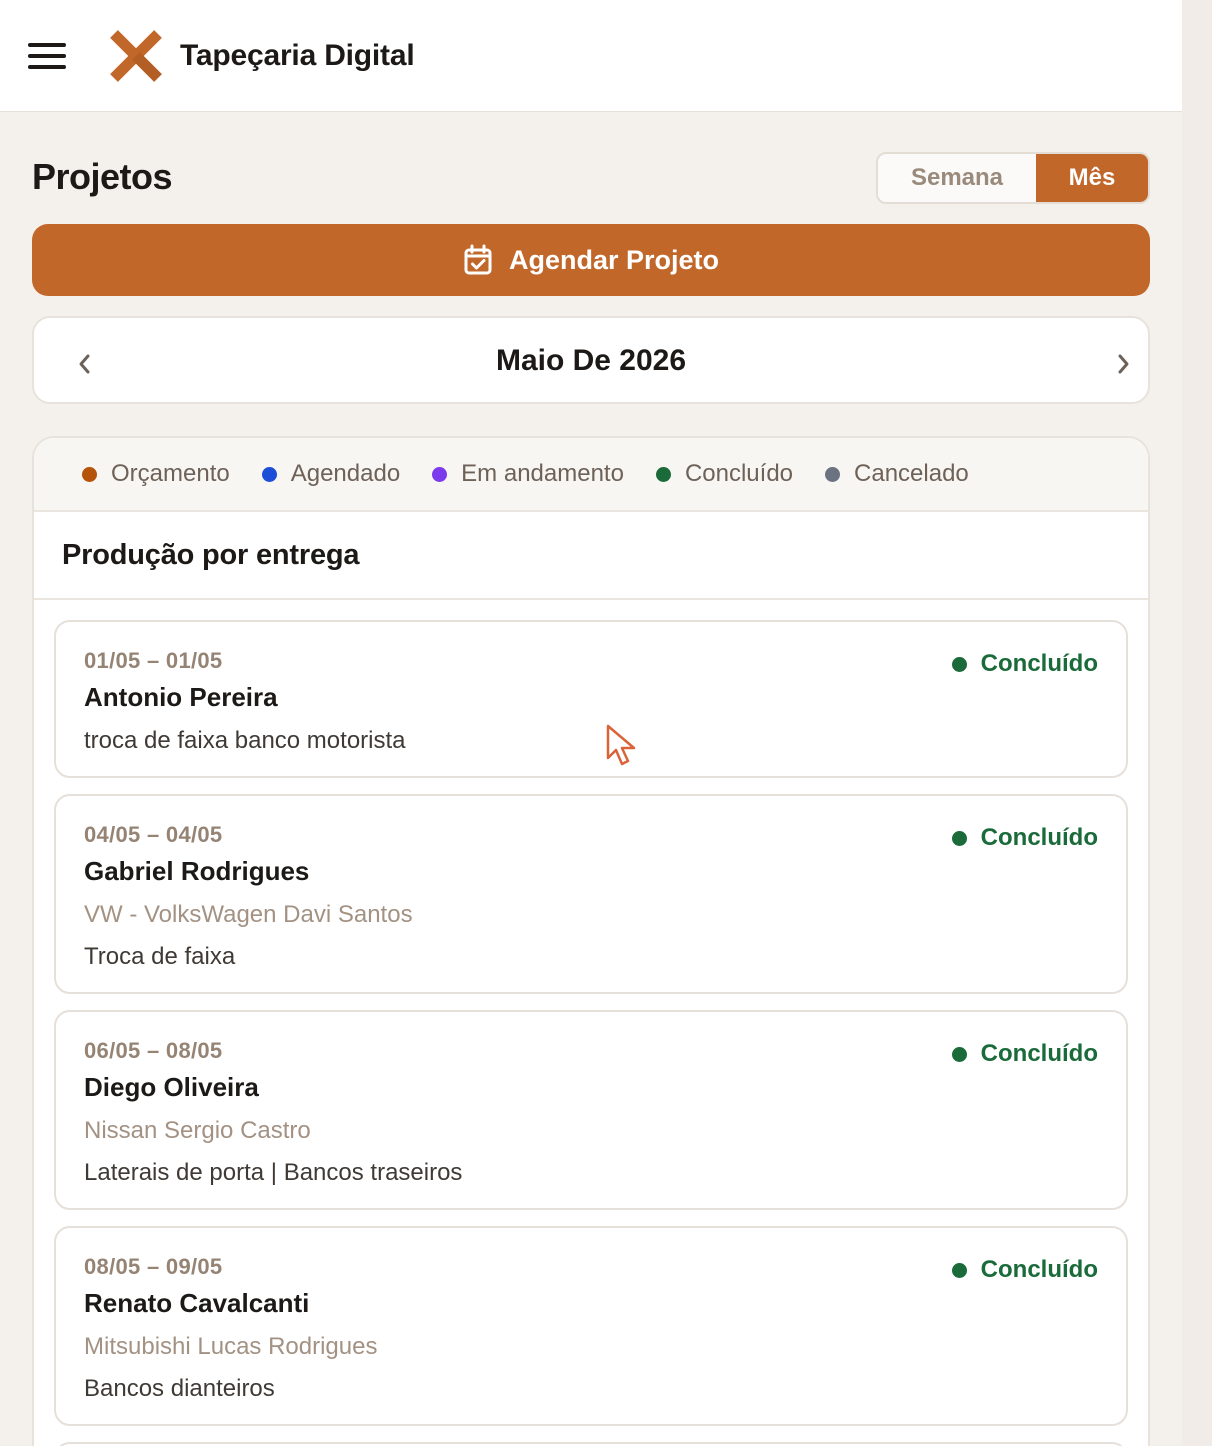  I want to click on legend-item-orcamento: Orçamento, so click(156, 474).